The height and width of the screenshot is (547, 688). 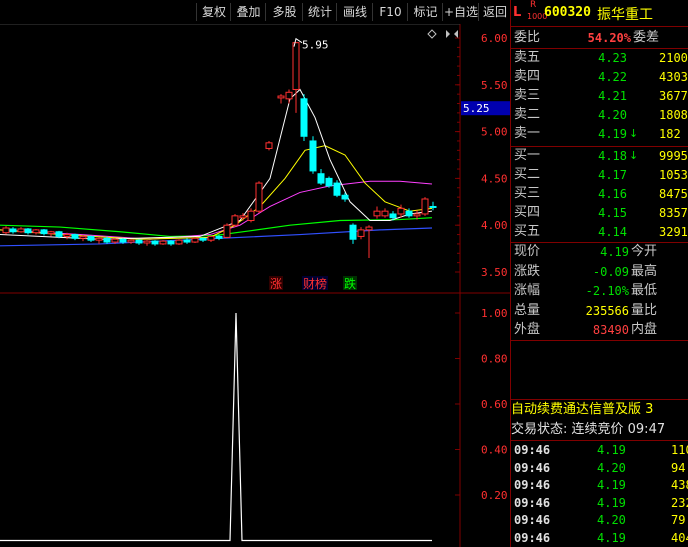 I want to click on ask-price: 4.20, so click(x=612, y=115).